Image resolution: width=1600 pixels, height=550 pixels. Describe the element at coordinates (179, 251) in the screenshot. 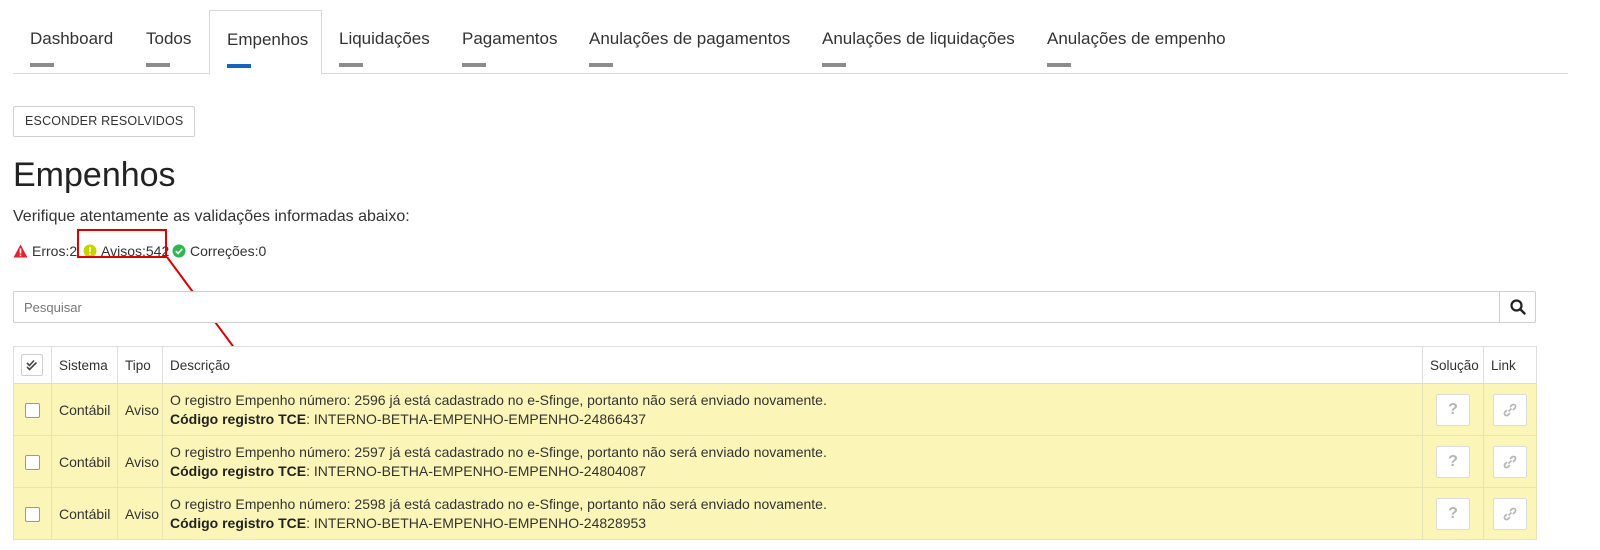

I see `check-circle-icon` at that location.